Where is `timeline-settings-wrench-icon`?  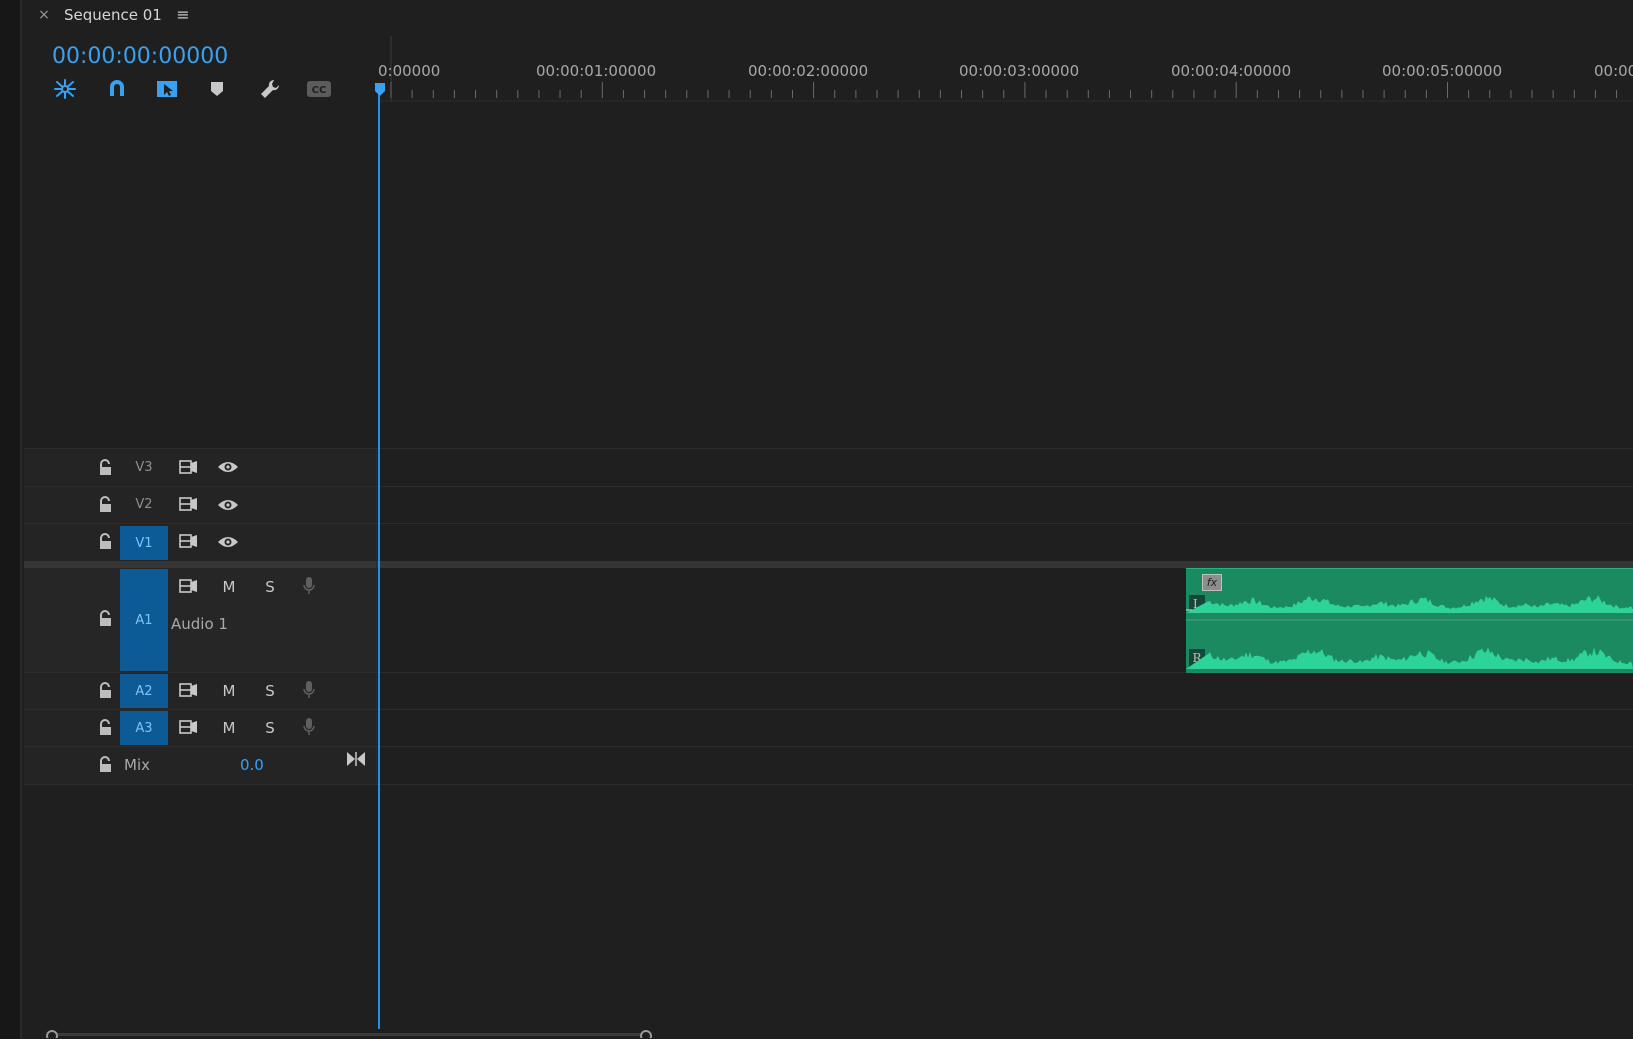
timeline-settings-wrench-icon is located at coordinates (270, 89).